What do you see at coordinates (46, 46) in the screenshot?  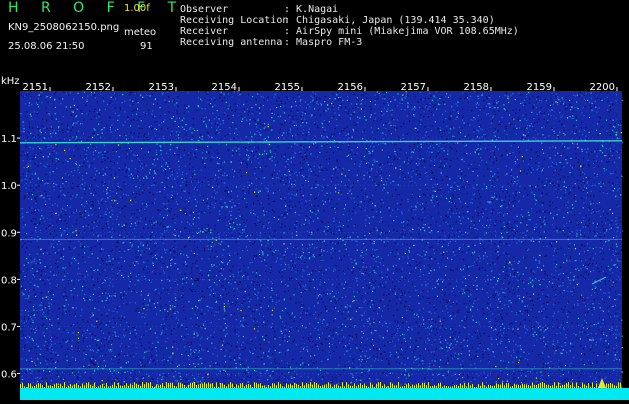 I see `datetime-label: 25.08.06 21:50` at bounding box center [46, 46].